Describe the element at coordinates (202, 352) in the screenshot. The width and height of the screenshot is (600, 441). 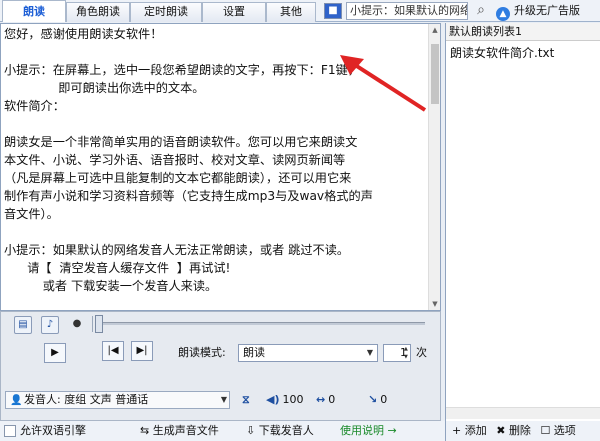
I see `mode-label: 朗读模式:` at that location.